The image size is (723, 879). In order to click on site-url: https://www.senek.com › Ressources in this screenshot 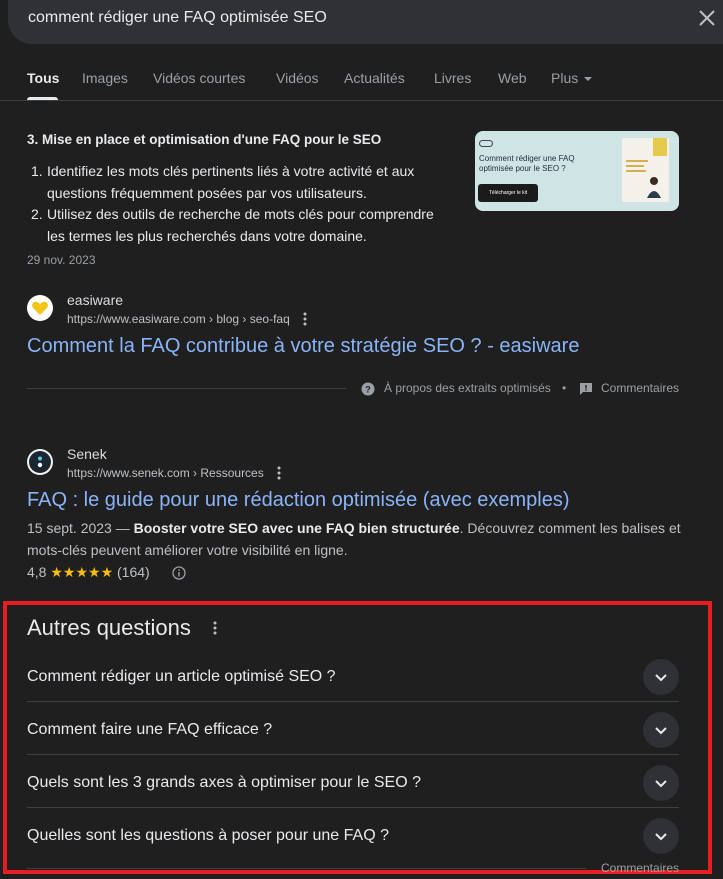, I will do `click(165, 473)`.